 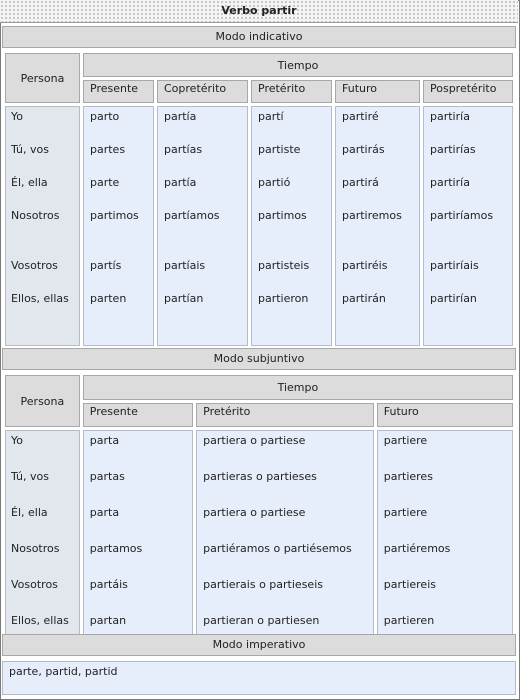 What do you see at coordinates (453, 149) in the screenshot?
I see `conjugation-form: partirías` at bounding box center [453, 149].